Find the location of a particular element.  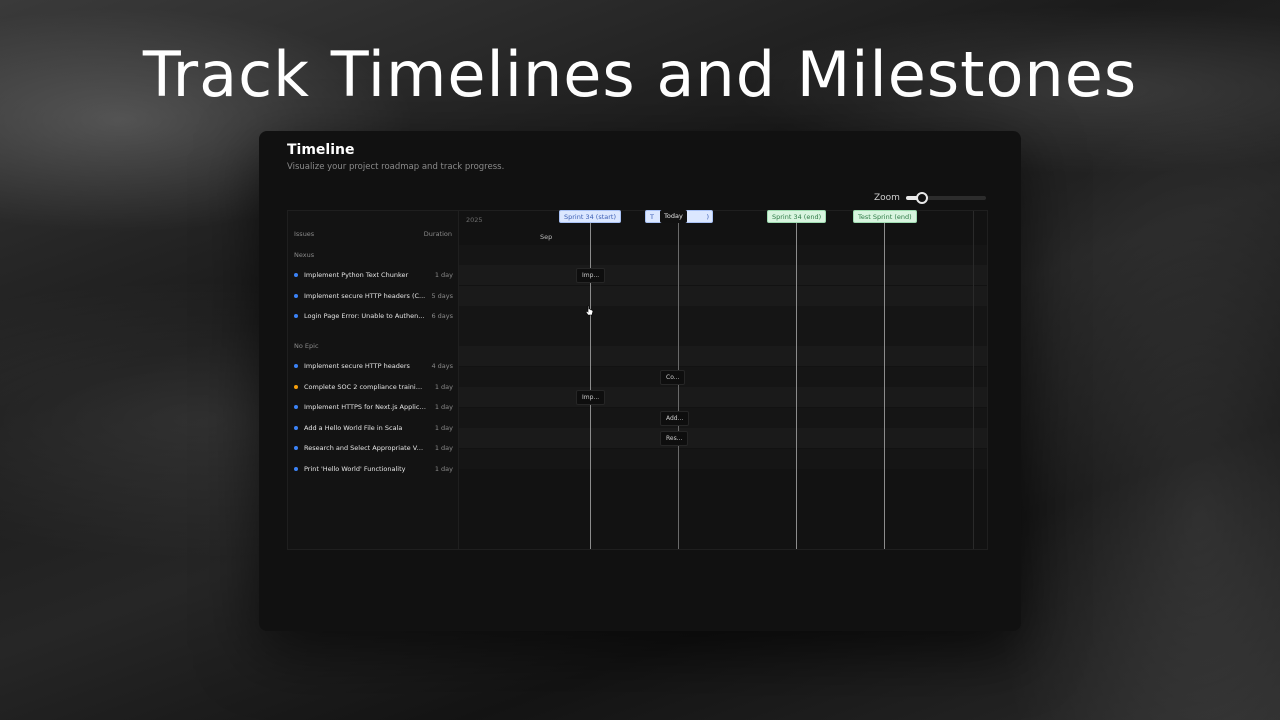

issues-header: Issues is located at coordinates (304, 234).